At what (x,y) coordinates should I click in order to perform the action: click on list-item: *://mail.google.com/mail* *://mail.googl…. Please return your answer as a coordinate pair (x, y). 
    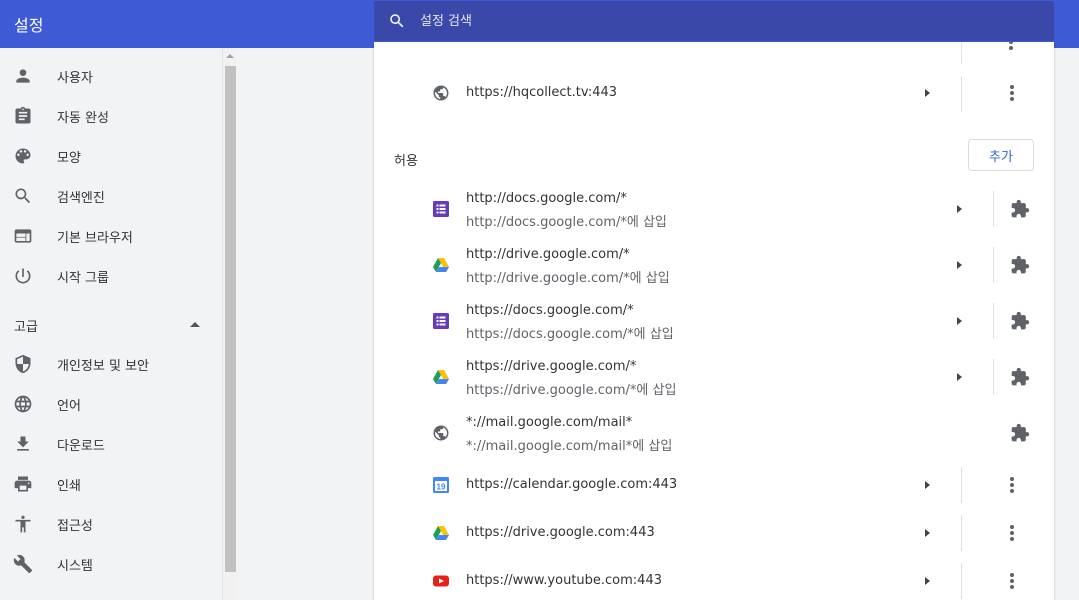
    Looking at the image, I should click on (714, 432).